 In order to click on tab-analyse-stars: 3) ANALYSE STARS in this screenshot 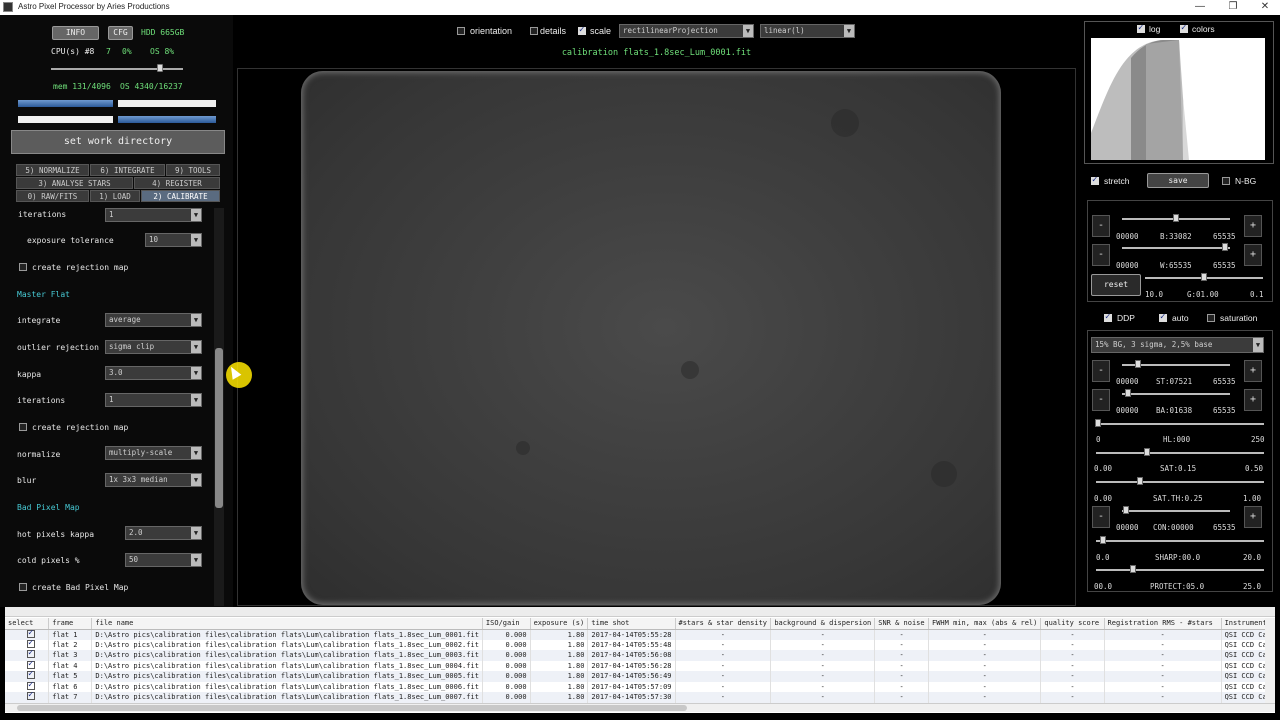, I will do `click(74, 183)`.